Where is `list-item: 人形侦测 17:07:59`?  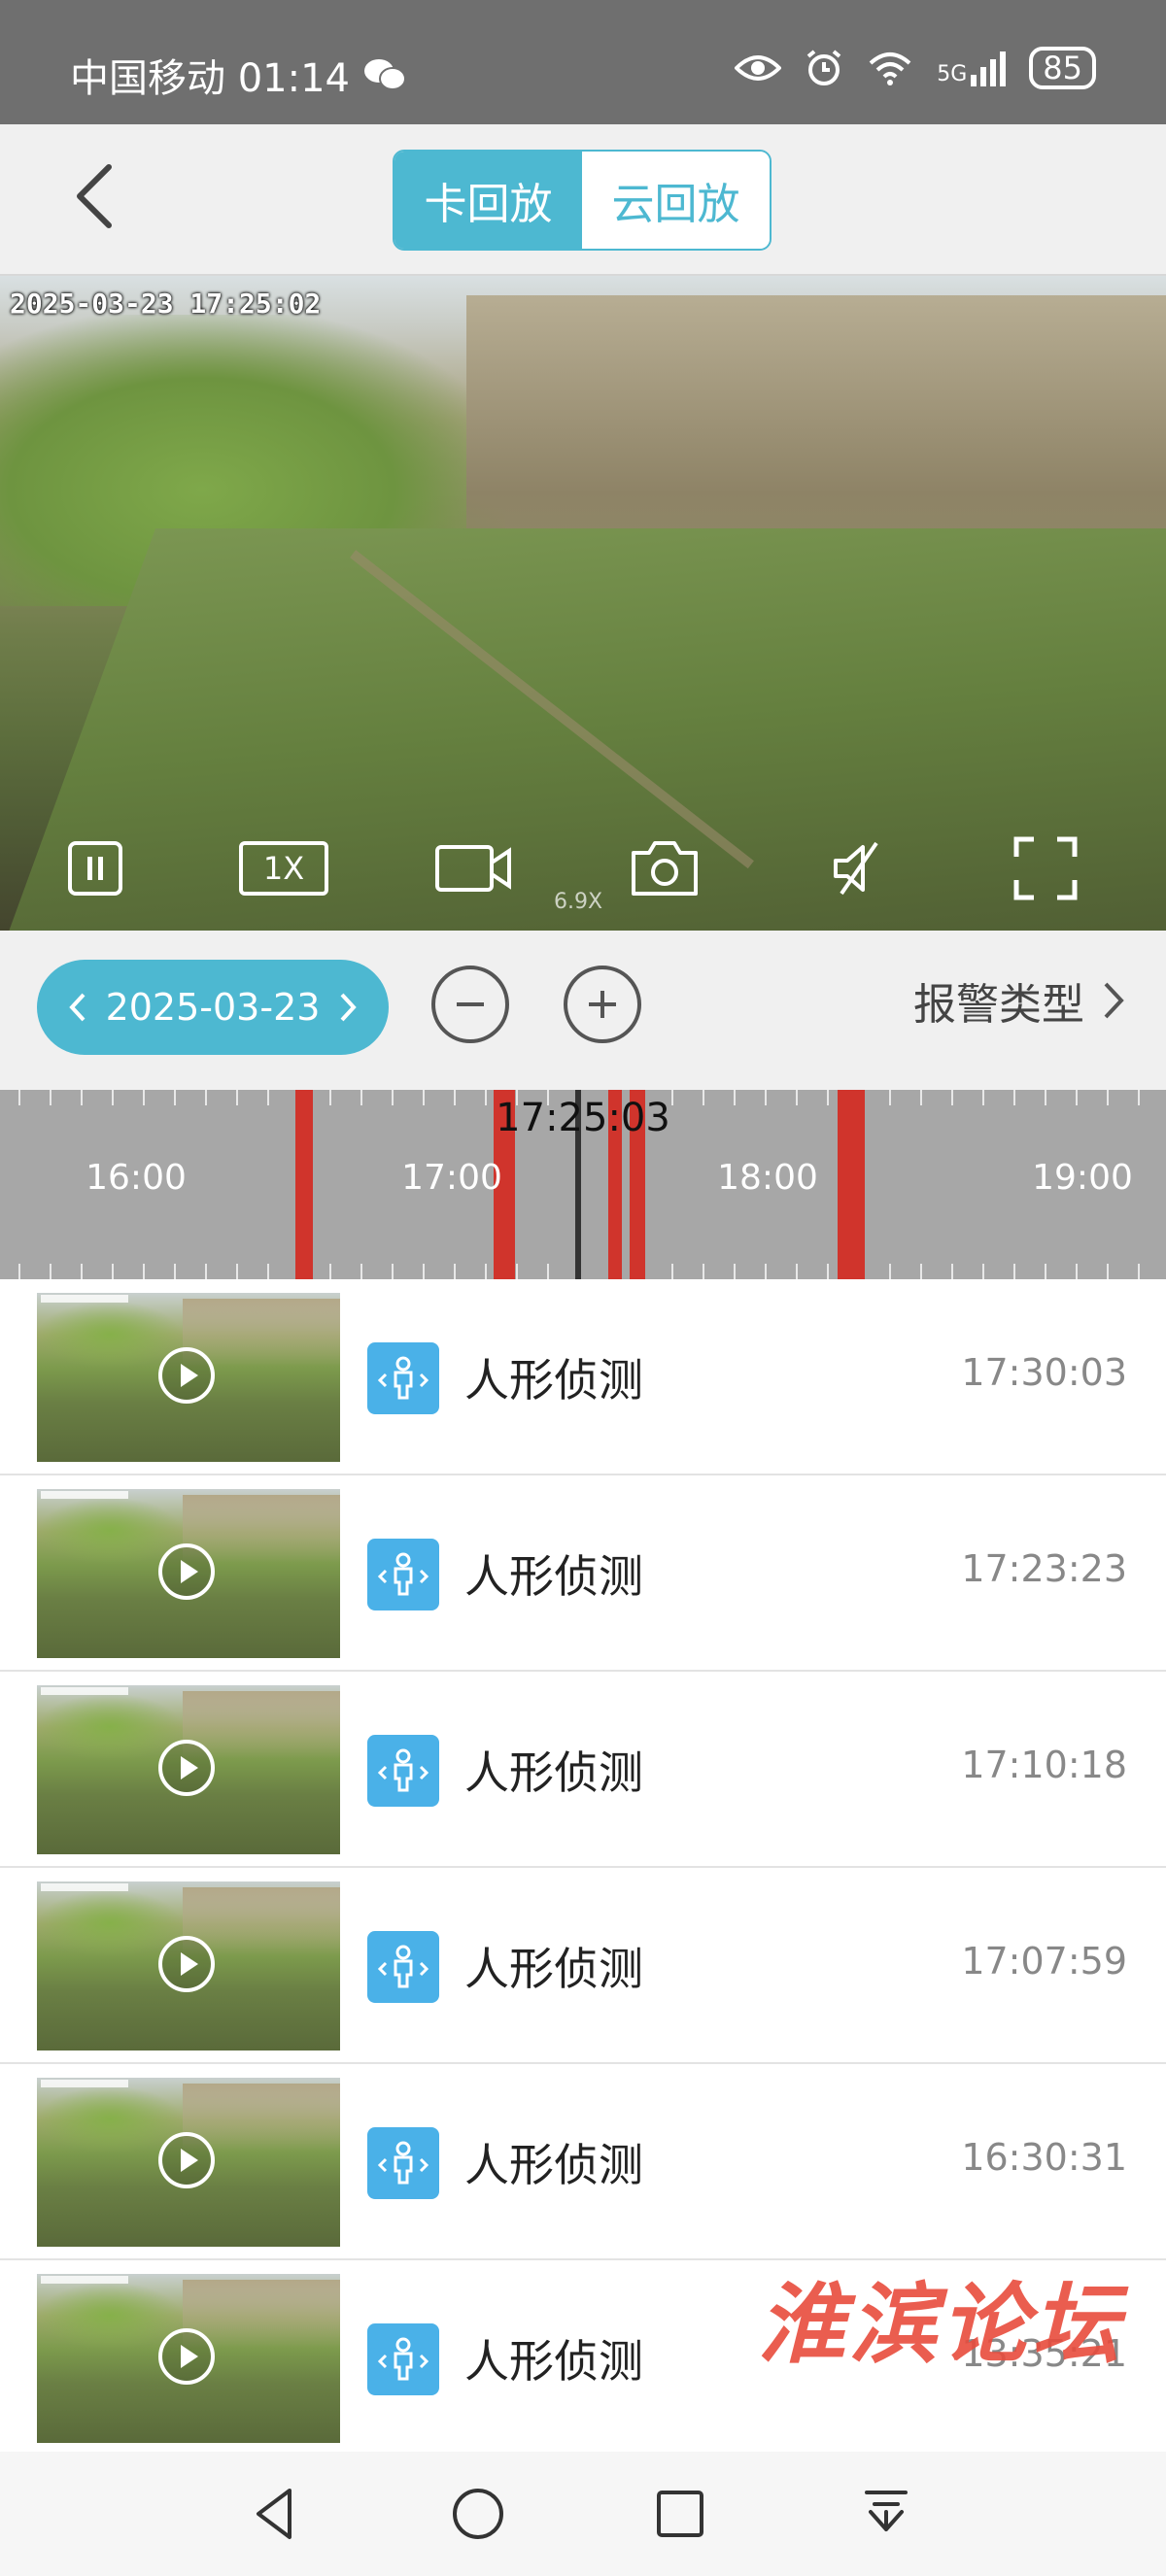
list-item: 人形侦测 17:07:59 is located at coordinates (583, 1966).